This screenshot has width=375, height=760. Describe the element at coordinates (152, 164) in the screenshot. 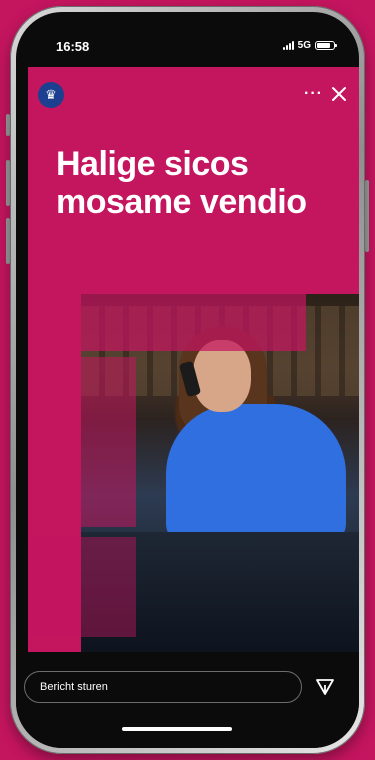

I see `headline-line-1: Halige sicos` at that location.